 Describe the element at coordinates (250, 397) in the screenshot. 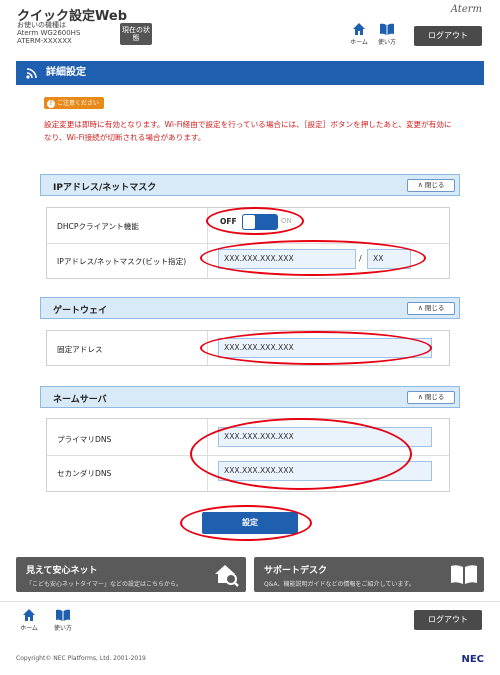

I see `section-header-dns: ネームサーバ ∧ 閉じる` at that location.